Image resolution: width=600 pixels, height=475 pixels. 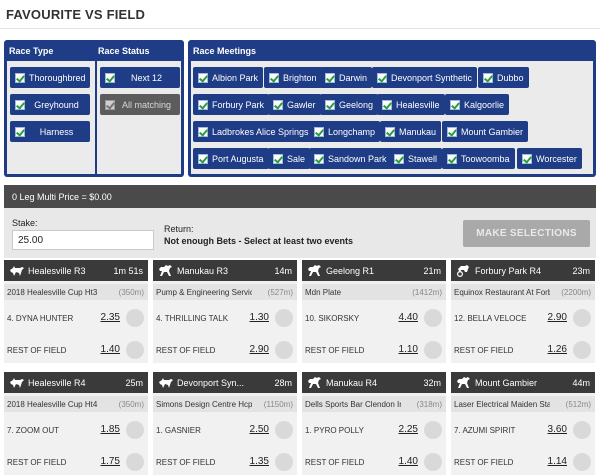 What do you see at coordinates (334, 430) in the screenshot?
I see `favourite-runner: 1. PYRO POLLY` at bounding box center [334, 430].